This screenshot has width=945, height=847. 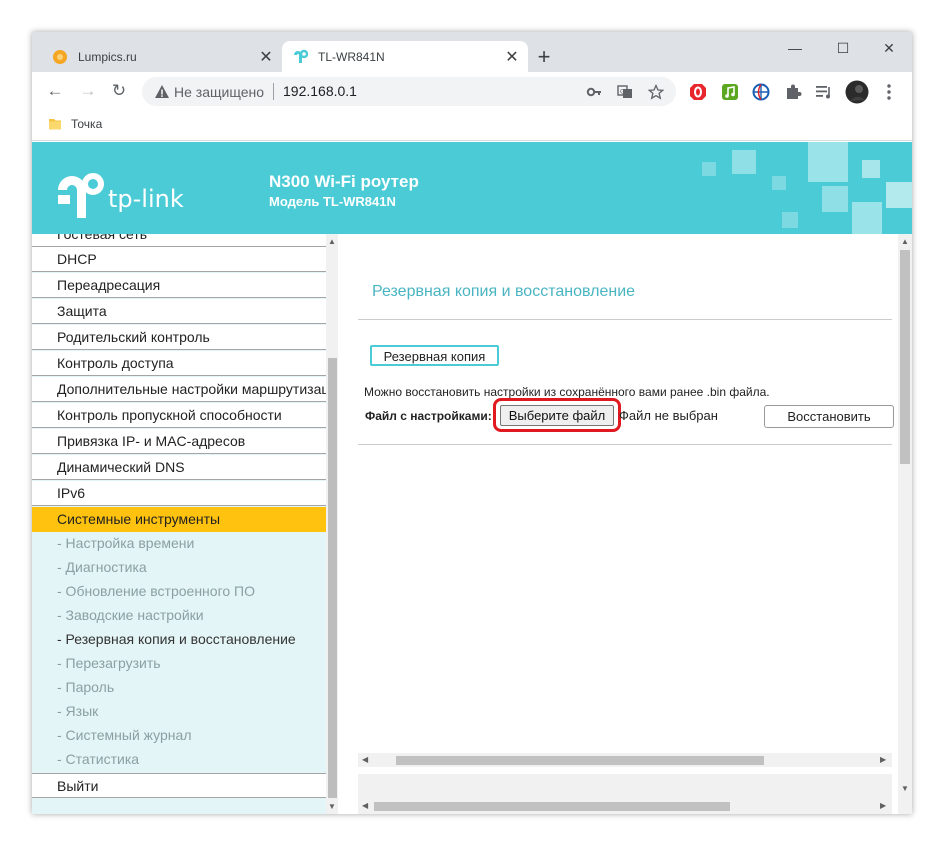 I want to click on brand-text: tp-link, so click(x=146, y=199).